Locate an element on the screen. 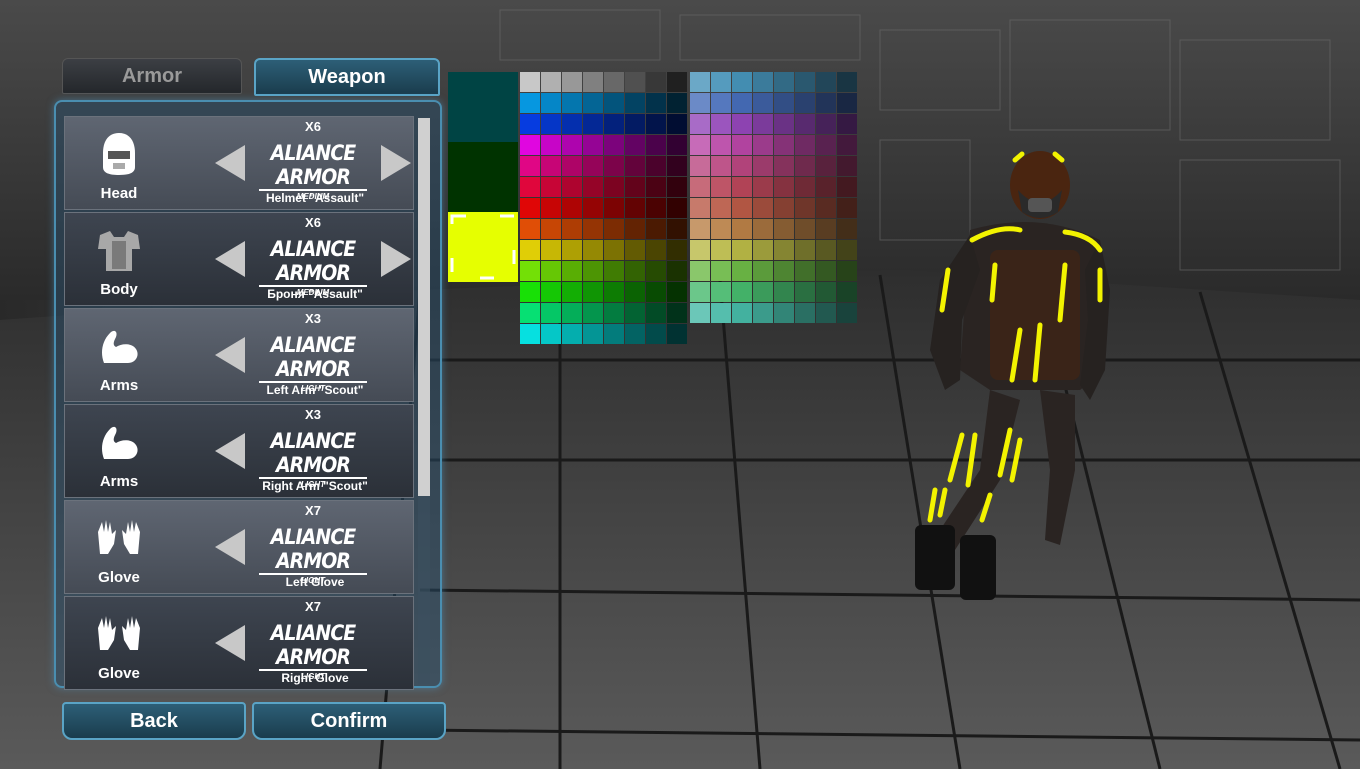  back-button: Back is located at coordinates (154, 721).